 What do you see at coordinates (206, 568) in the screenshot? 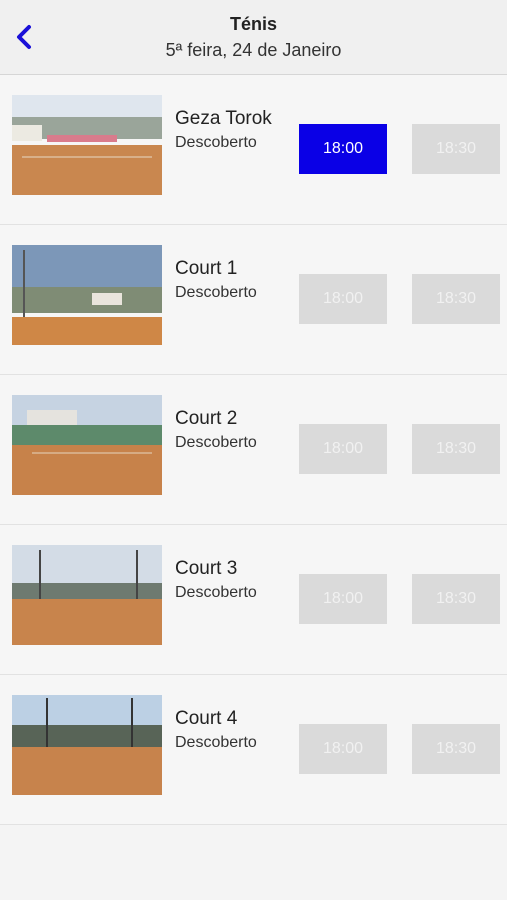
I see `court-name: Court 3` at bounding box center [206, 568].